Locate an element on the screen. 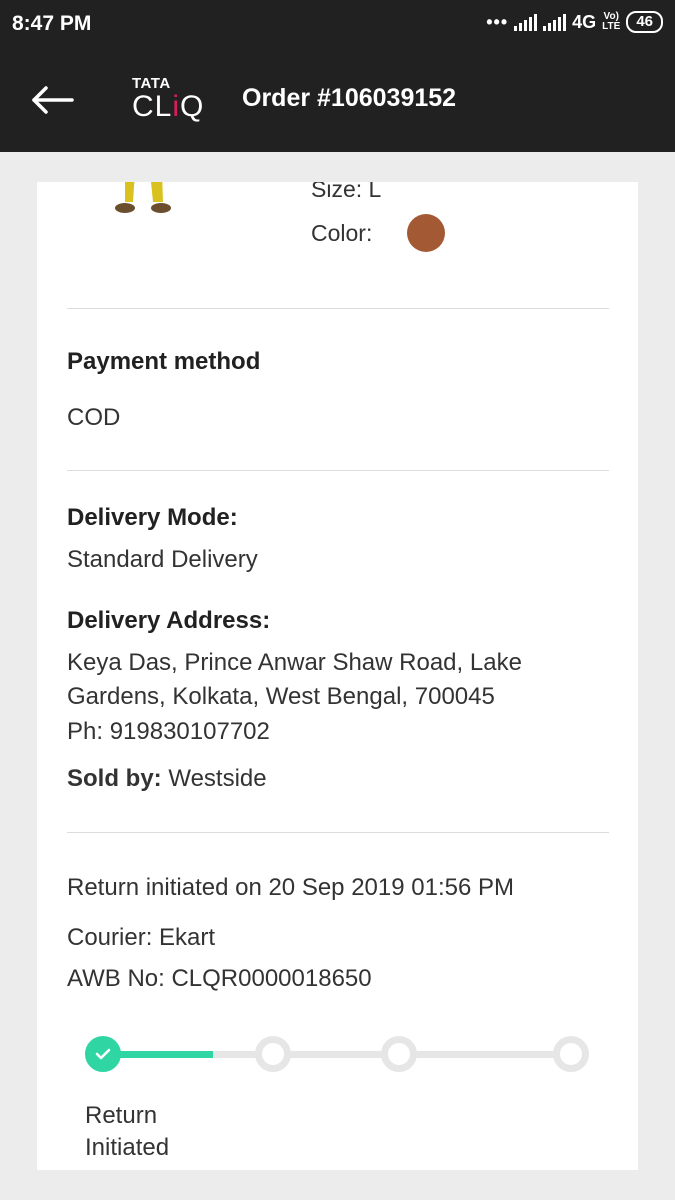 The width and height of the screenshot is (675, 1200). status-time: 8:47 PM is located at coordinates (52, 23).